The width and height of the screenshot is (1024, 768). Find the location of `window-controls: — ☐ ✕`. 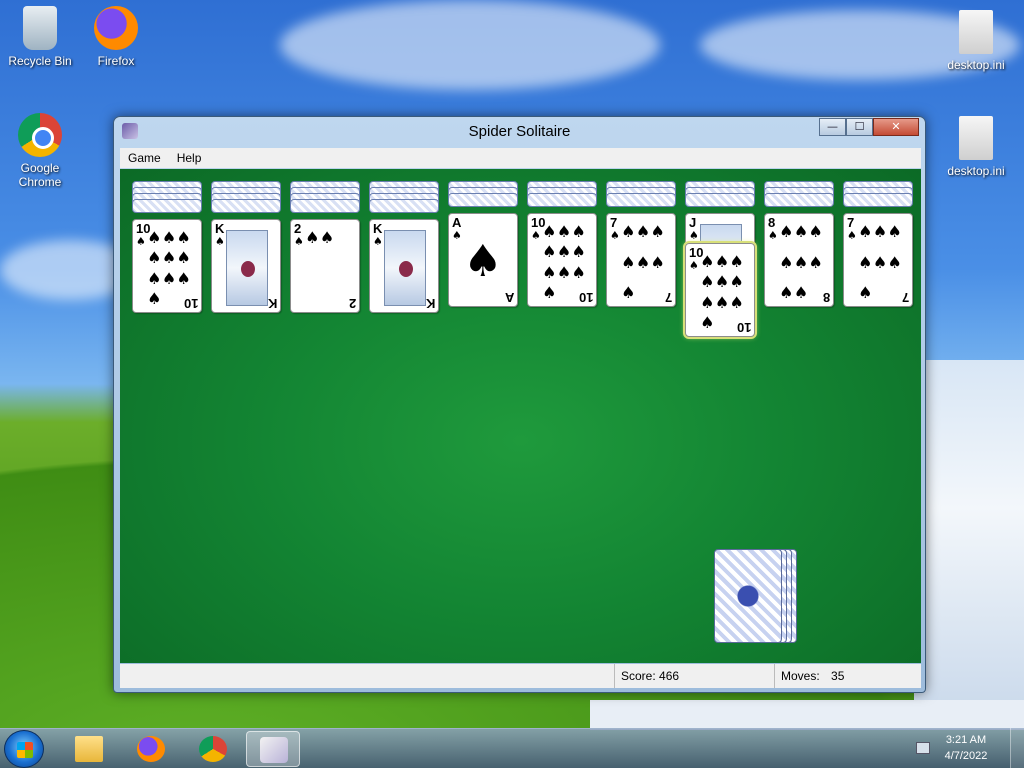

window-controls: — ☐ ✕ is located at coordinates (869, 127).